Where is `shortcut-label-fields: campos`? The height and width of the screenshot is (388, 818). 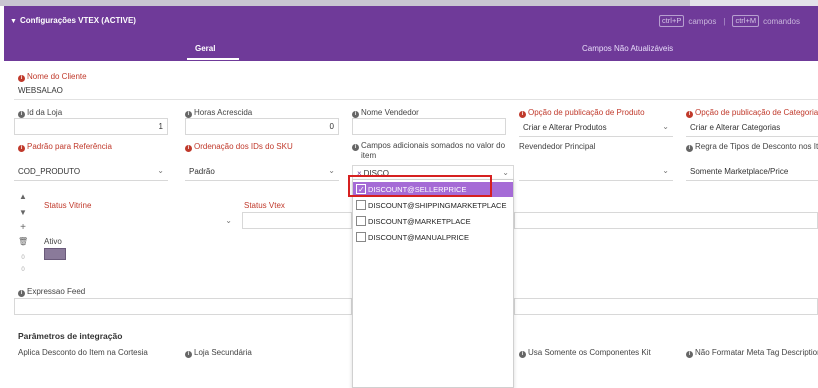
shortcut-label-fields: campos is located at coordinates (702, 21).